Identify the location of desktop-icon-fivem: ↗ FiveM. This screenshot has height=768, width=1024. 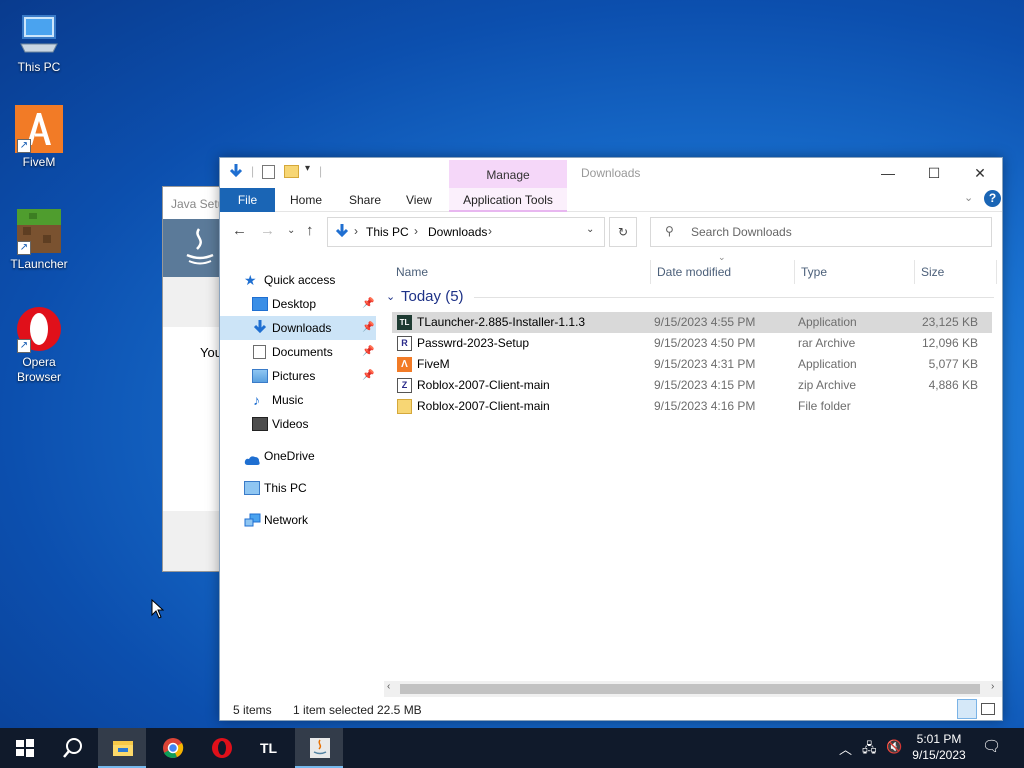
(39, 137).